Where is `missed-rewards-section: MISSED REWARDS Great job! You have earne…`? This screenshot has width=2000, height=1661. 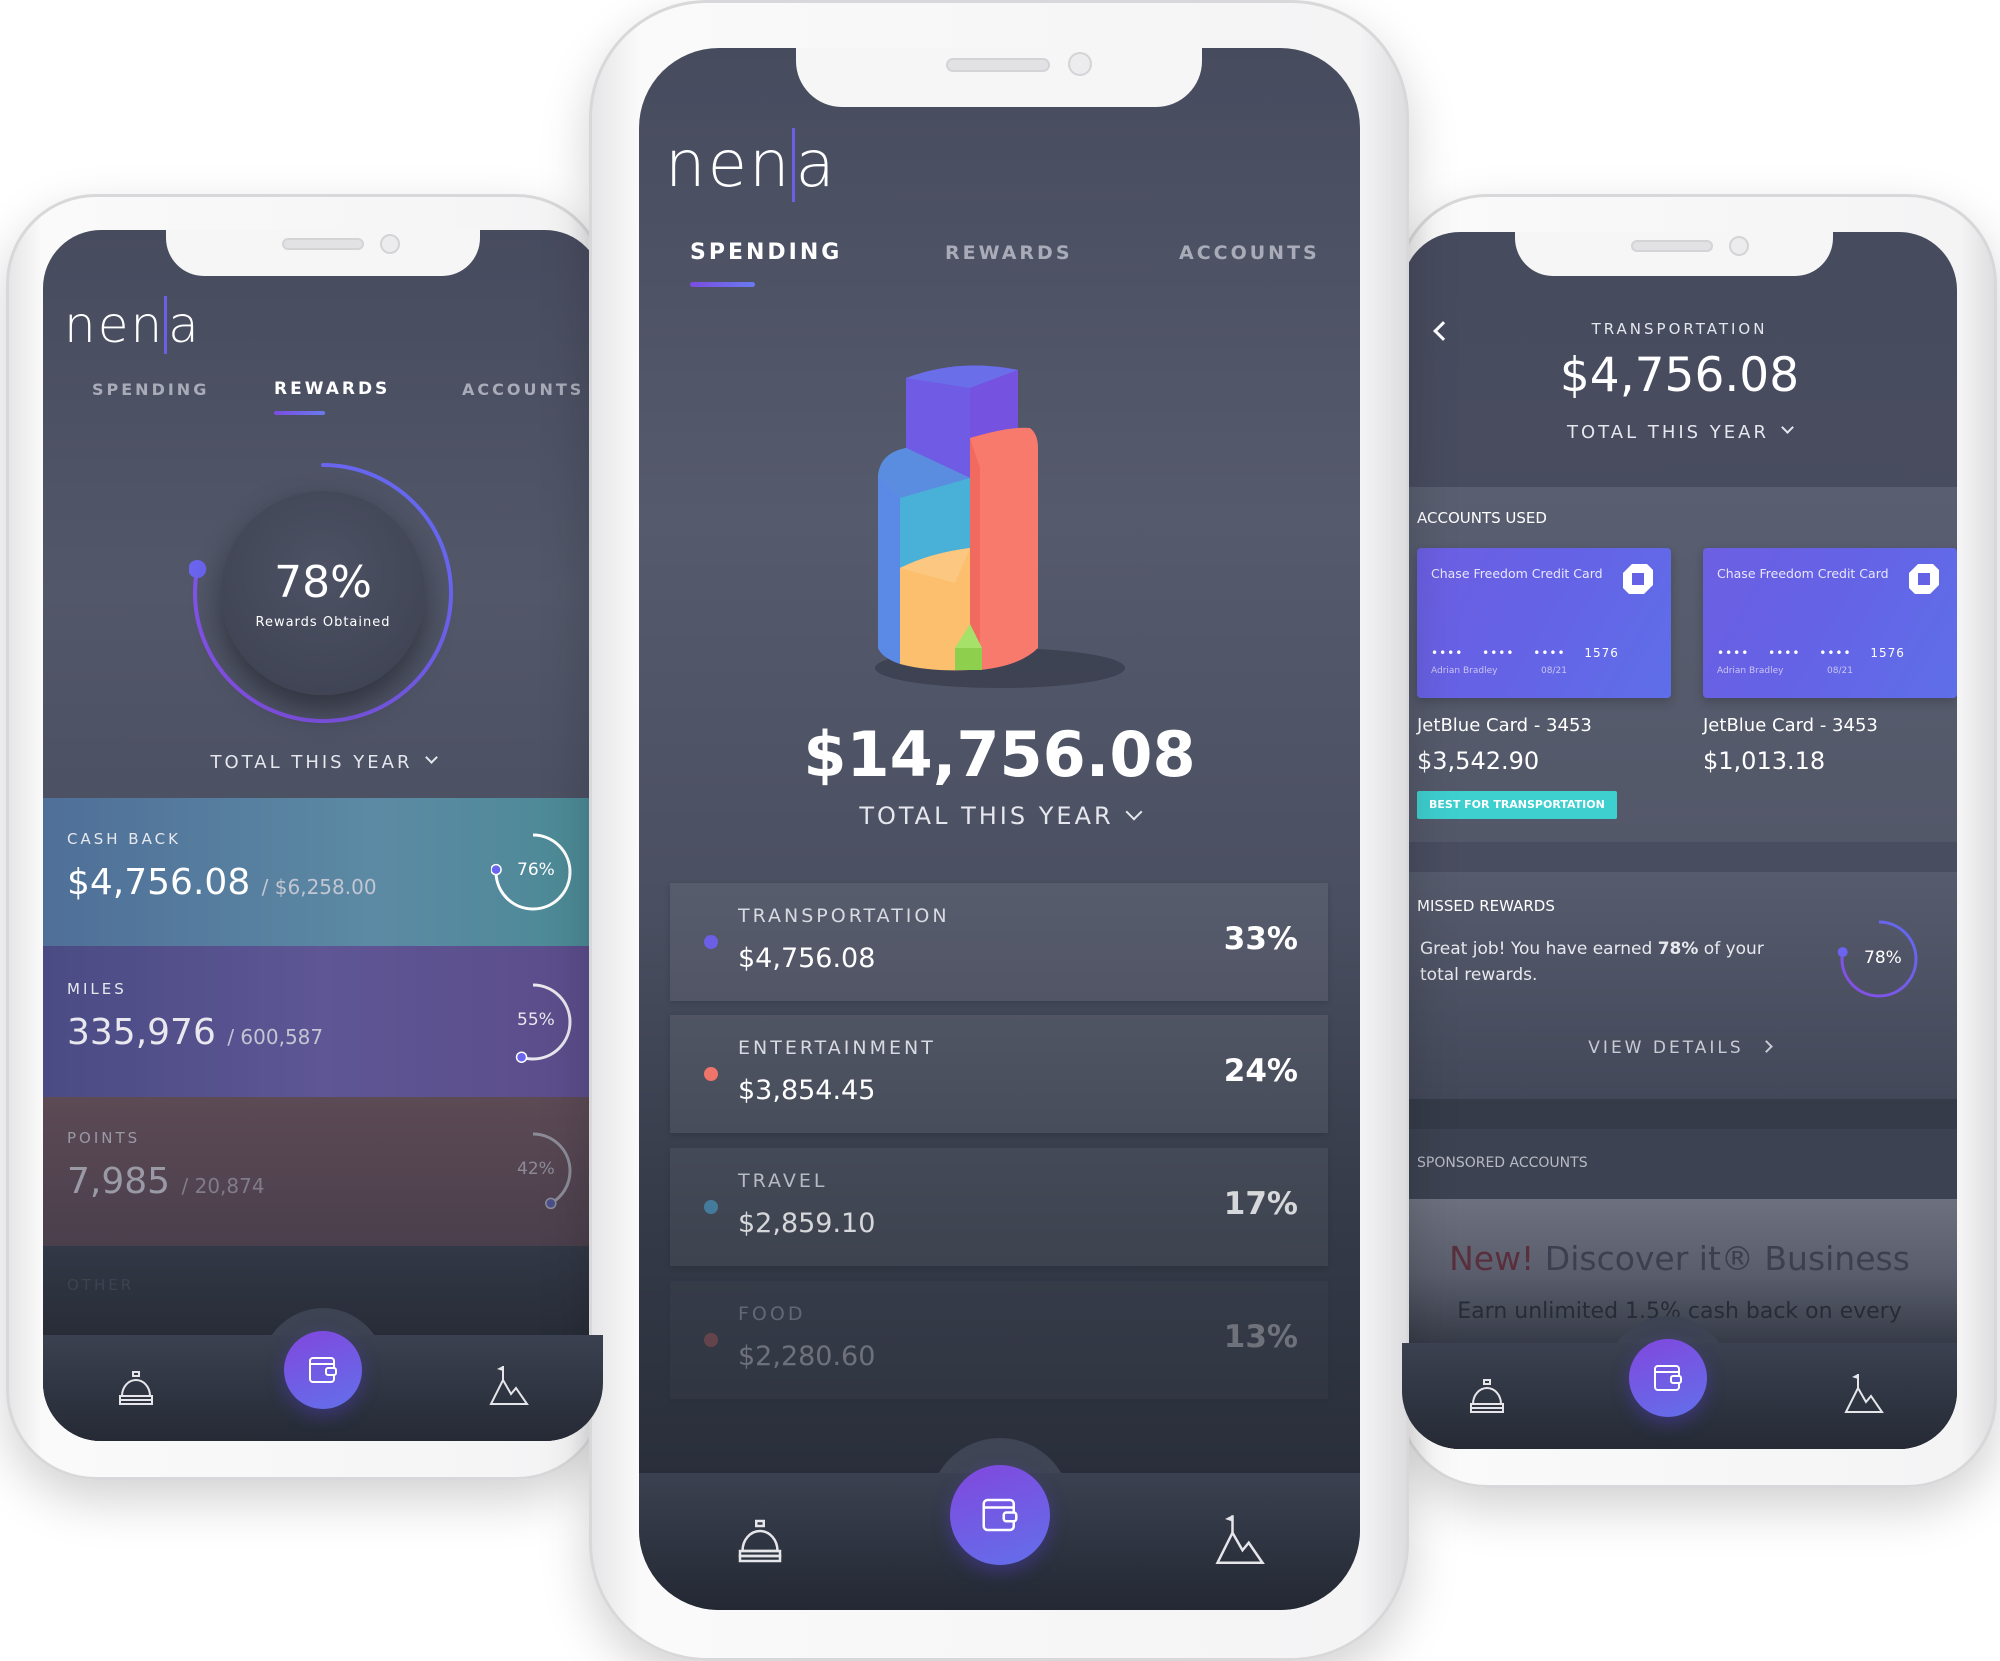
missed-rewards-section: MISSED REWARDS Great job! You have earne… is located at coordinates (1679, 985).